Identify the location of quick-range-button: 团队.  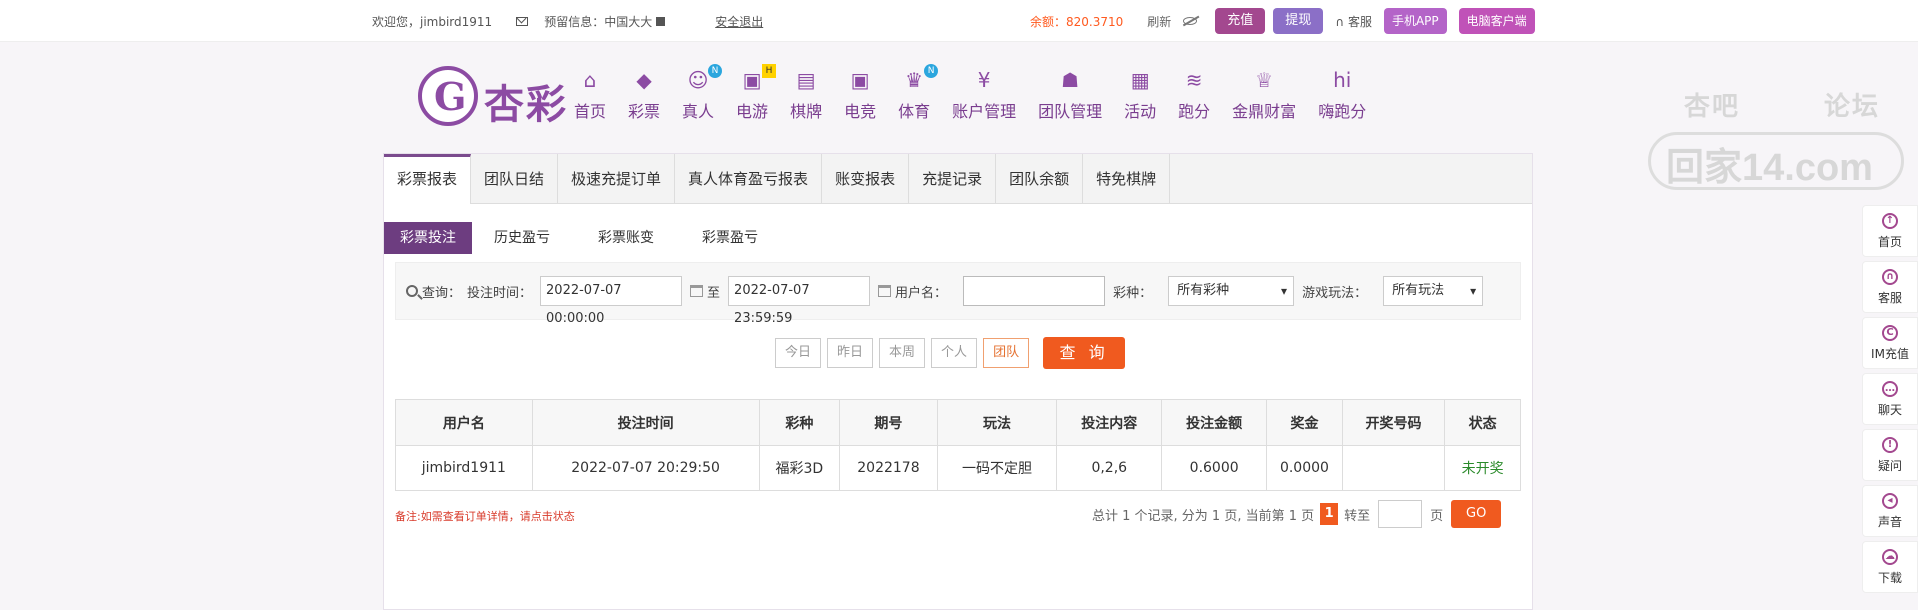
(1006, 353).